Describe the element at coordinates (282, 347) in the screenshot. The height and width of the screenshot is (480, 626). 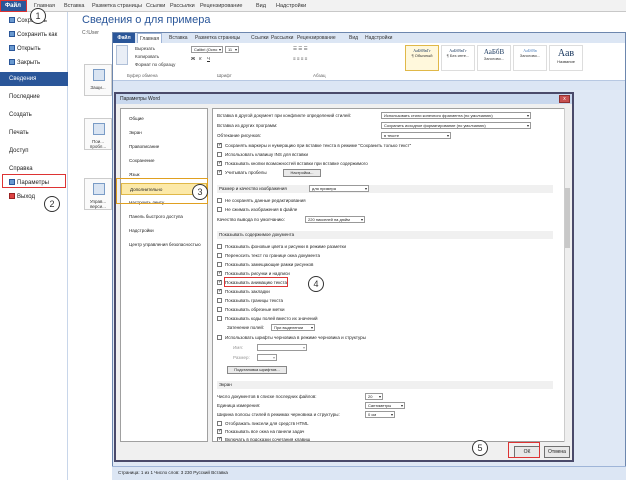
I see `draft-name-select` at that location.